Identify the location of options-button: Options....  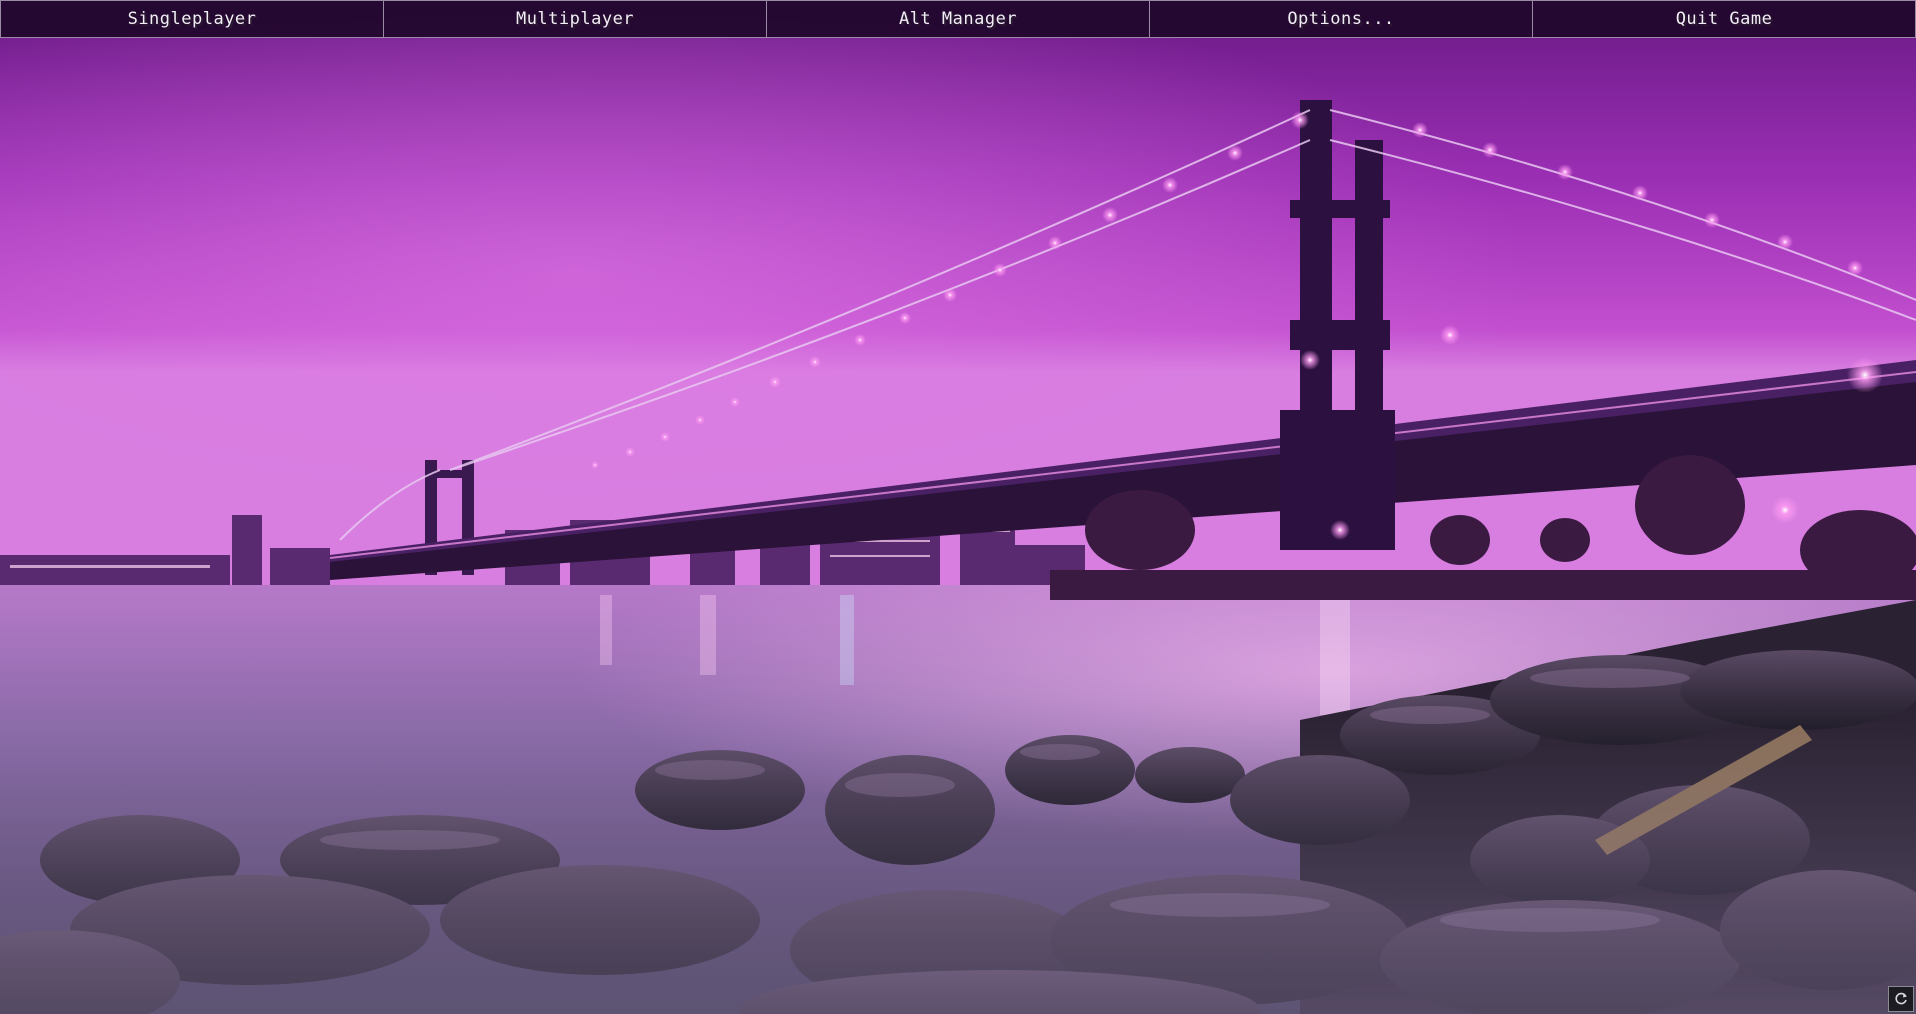
(1341, 19).